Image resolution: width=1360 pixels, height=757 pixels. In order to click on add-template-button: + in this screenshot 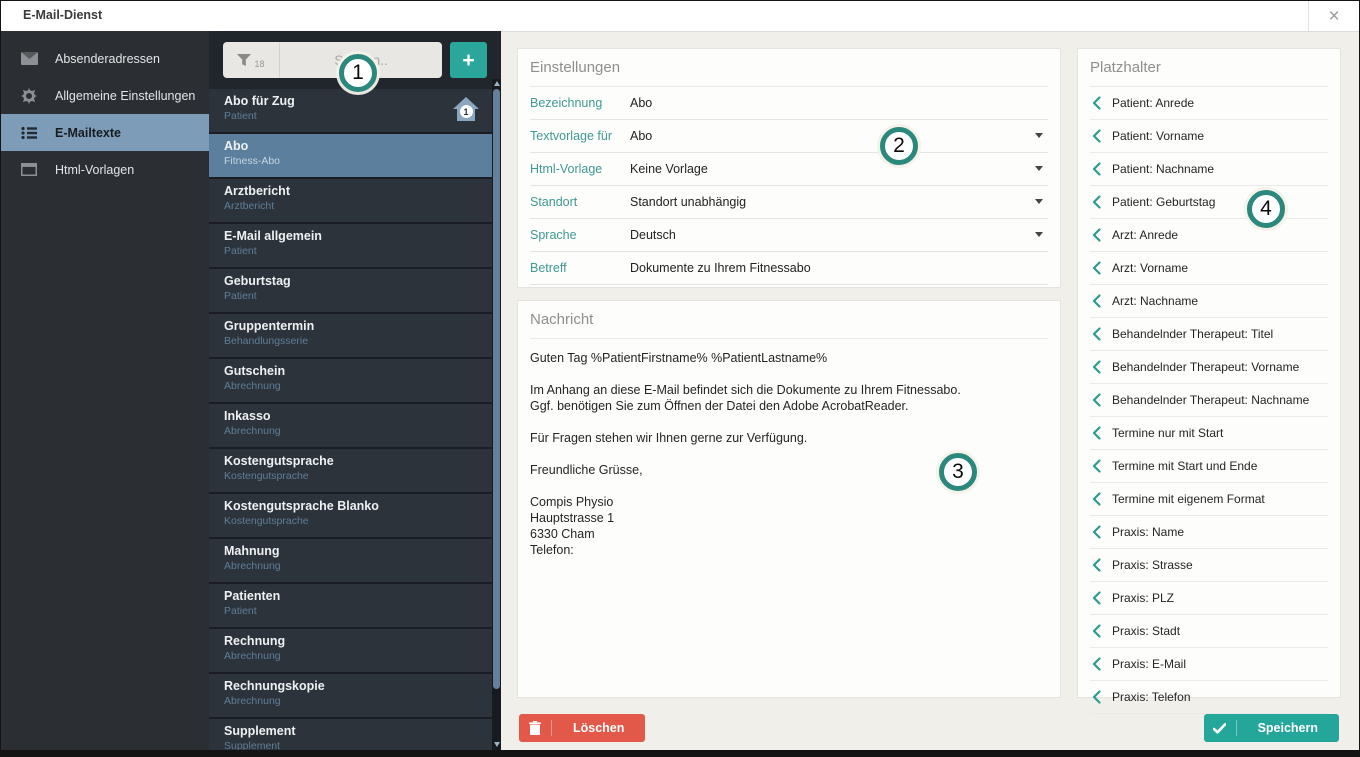, I will do `click(468, 60)`.